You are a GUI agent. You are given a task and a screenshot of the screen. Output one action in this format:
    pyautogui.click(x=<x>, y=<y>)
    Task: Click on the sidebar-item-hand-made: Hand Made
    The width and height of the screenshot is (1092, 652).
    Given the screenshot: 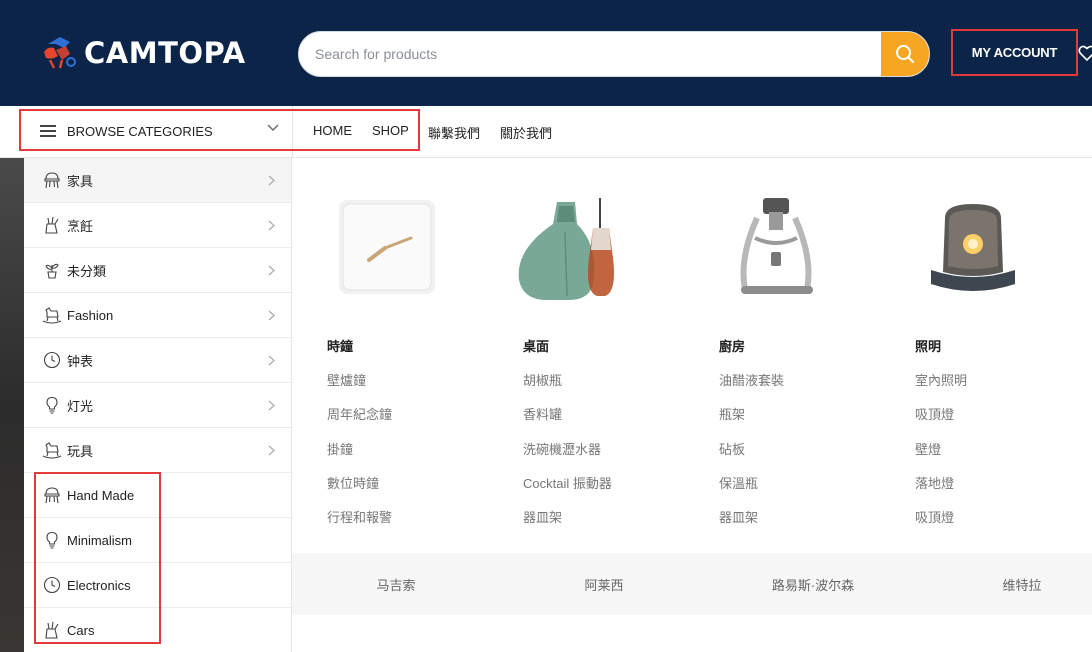 What is the action you would take?
    pyautogui.click(x=157, y=495)
    